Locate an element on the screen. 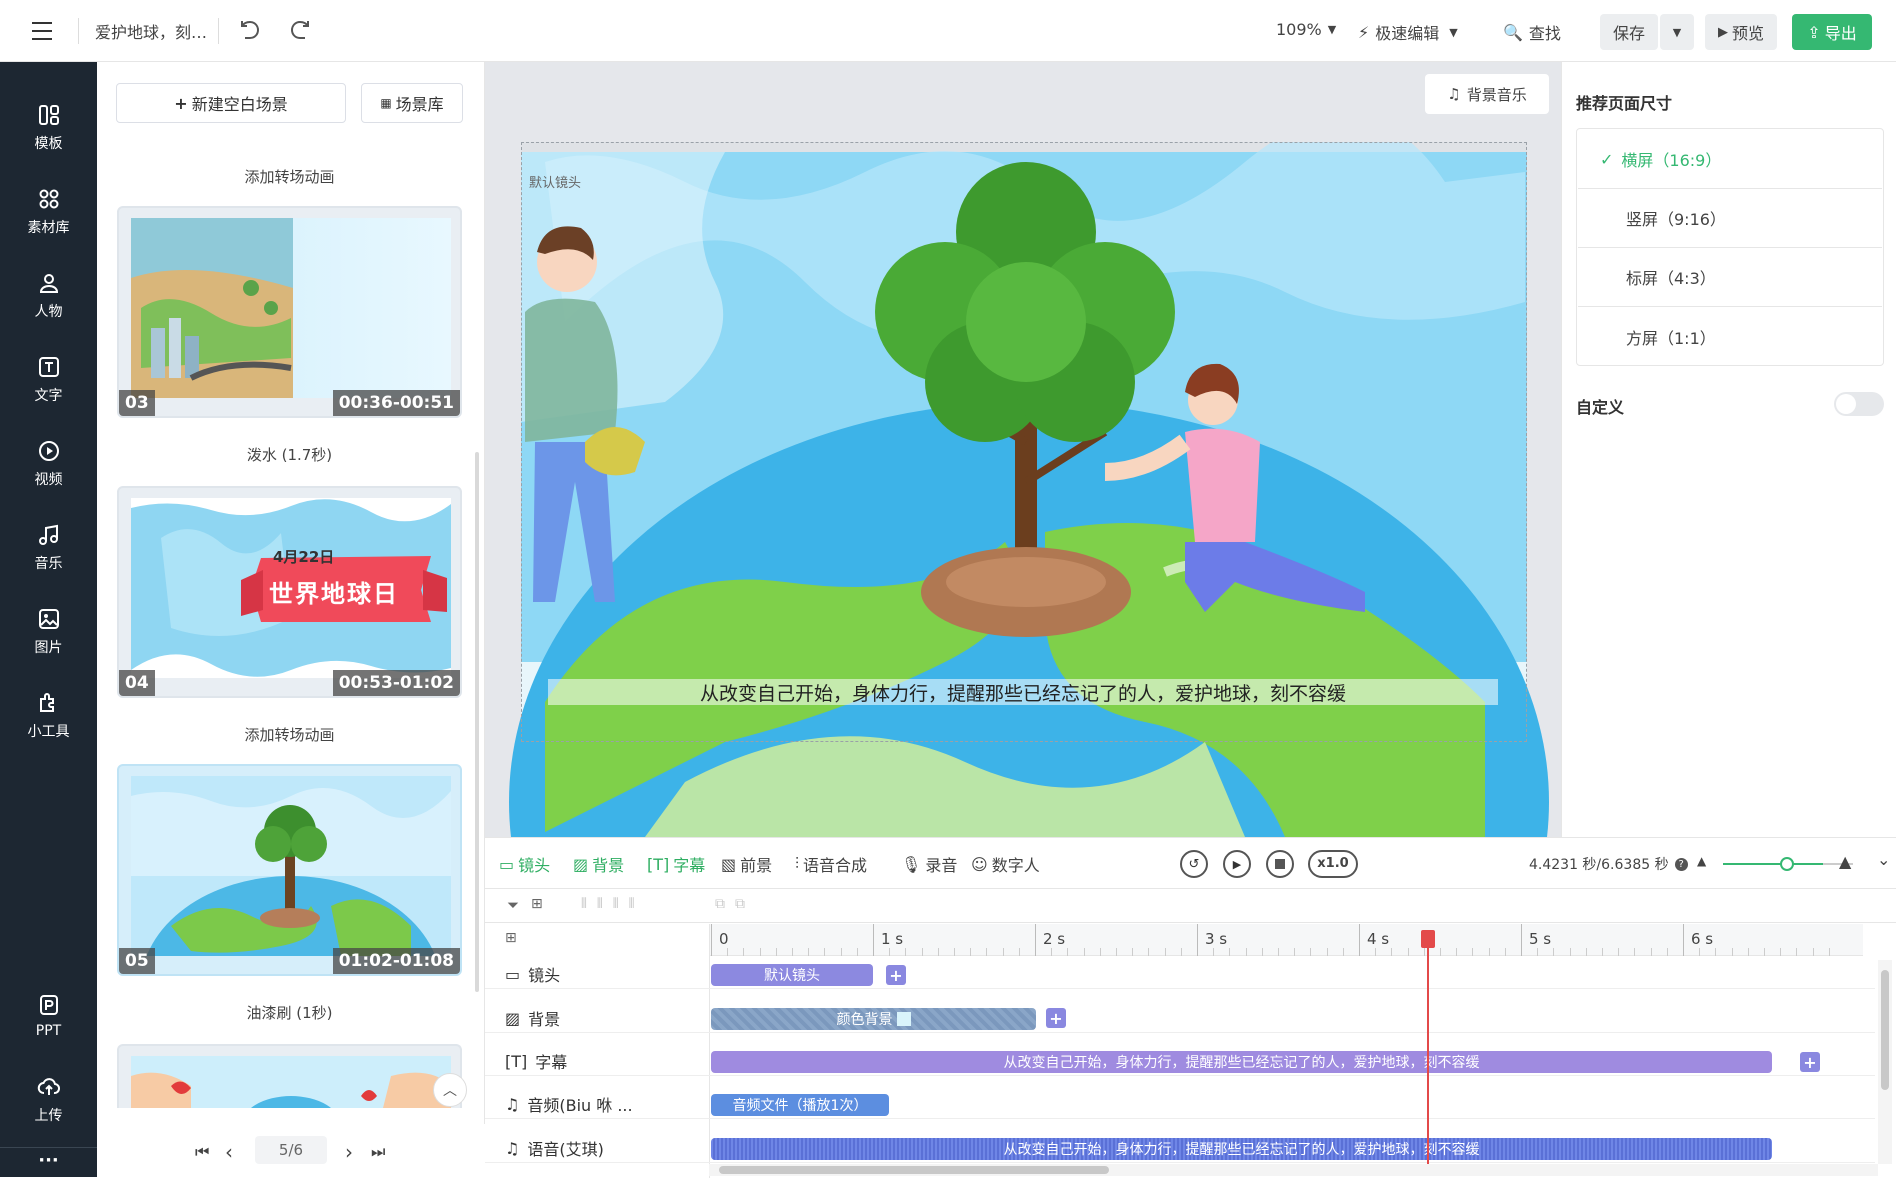 This screenshot has width=1896, height=1178. next-page-icon: › is located at coordinates (349, 1152).